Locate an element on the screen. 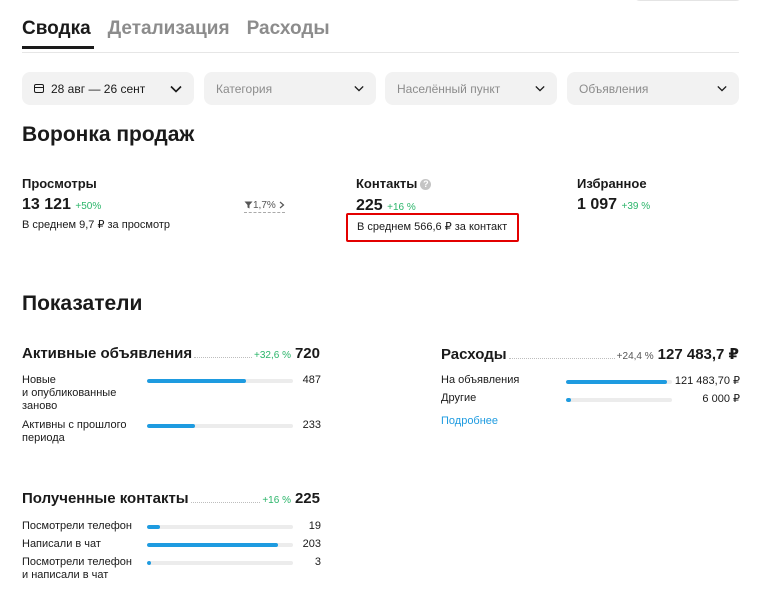 The width and height of the screenshot is (764, 606). highlight-box is located at coordinates (432, 227).